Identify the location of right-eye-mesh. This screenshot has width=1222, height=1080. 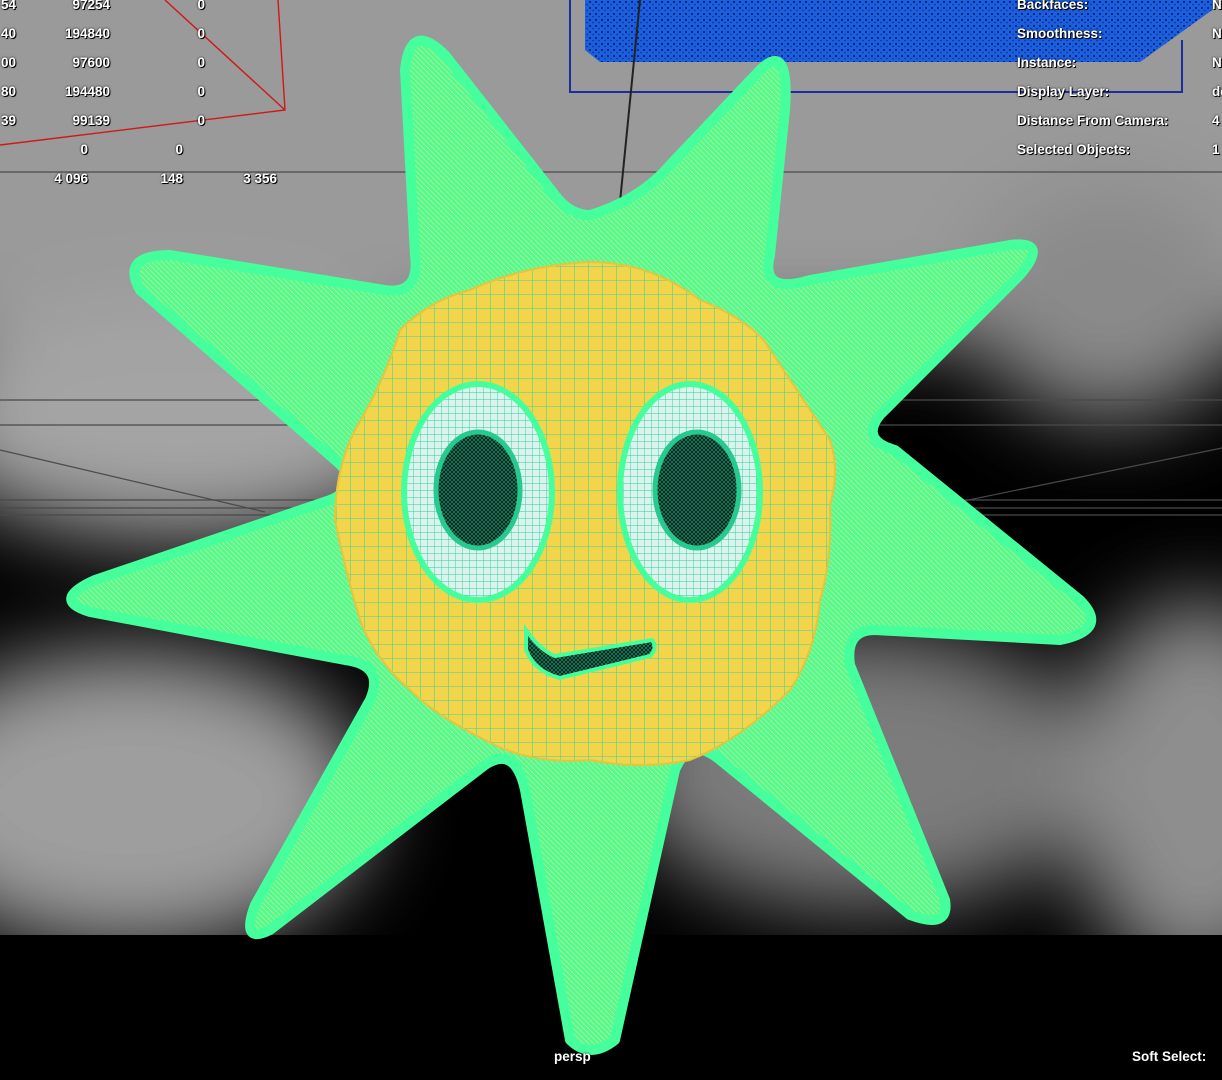
(690, 492).